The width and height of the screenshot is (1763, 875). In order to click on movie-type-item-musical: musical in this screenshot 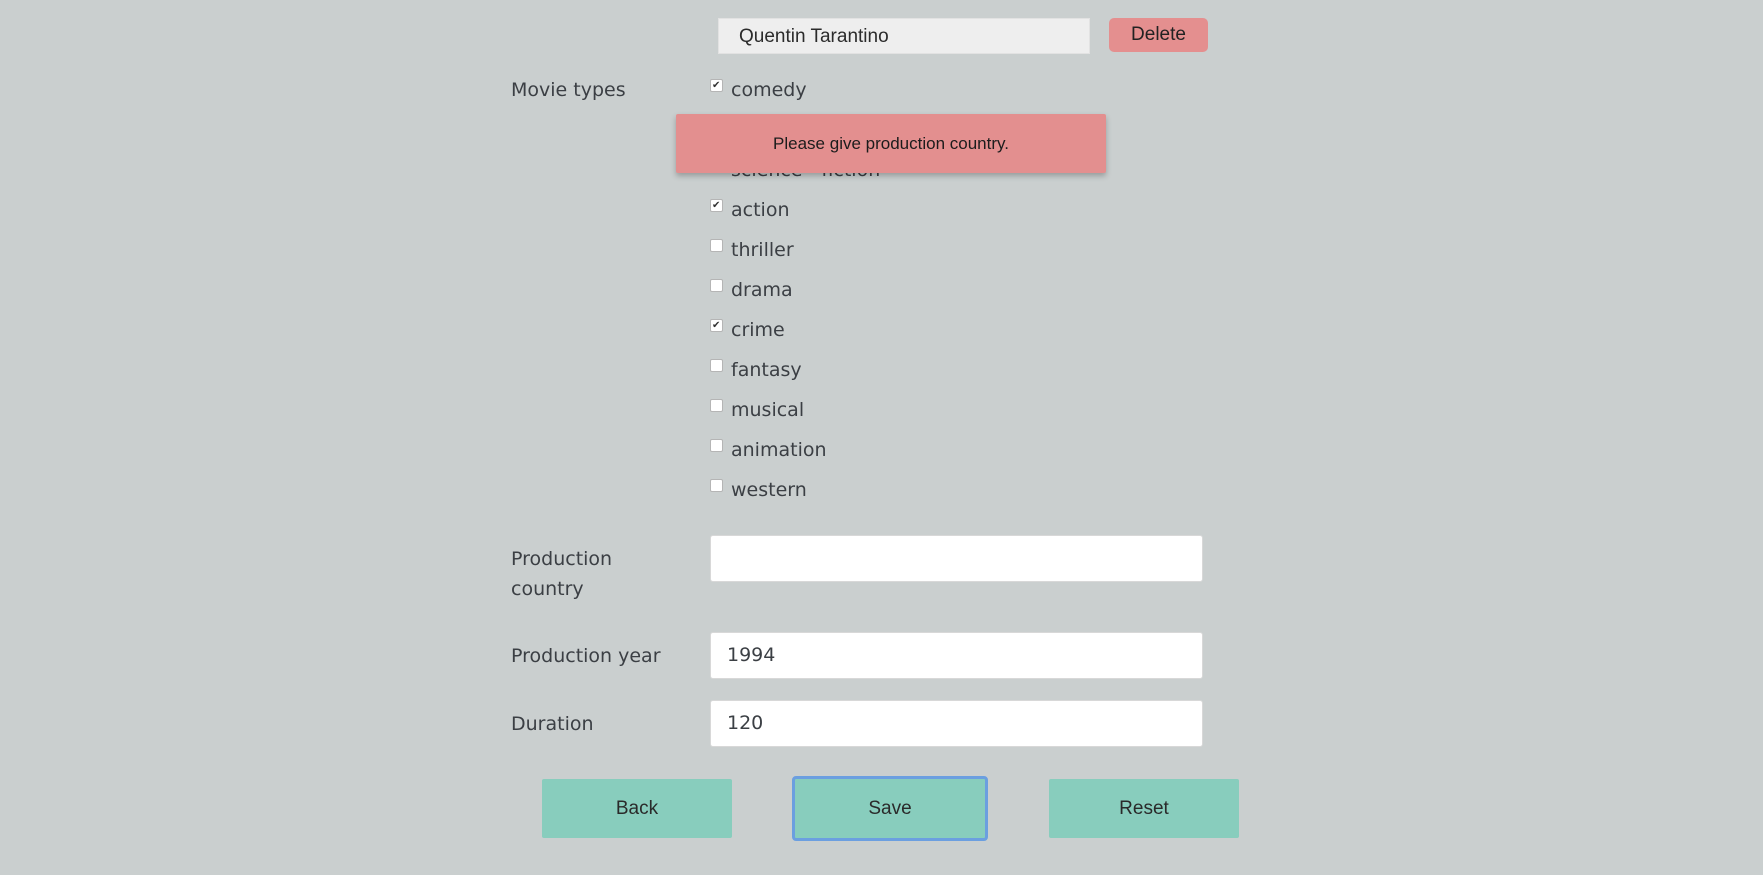, I will do `click(757, 410)`.